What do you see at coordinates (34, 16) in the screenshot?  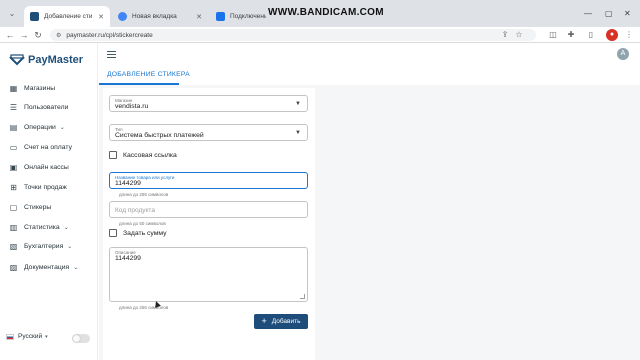 I see `paymaster-favicon-icon` at bounding box center [34, 16].